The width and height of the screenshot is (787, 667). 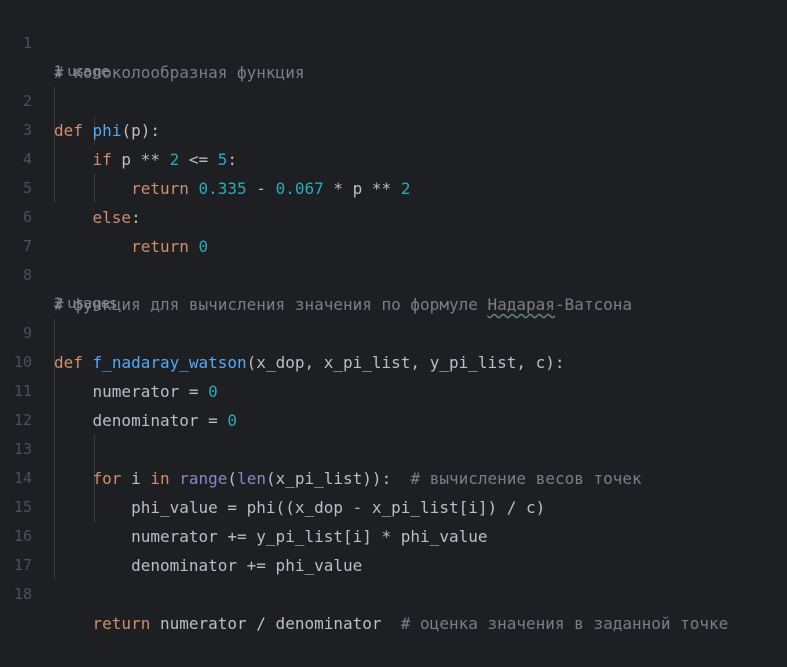 What do you see at coordinates (393, 360) in the screenshot?
I see `code-line-10: 10 numerator = 0` at bounding box center [393, 360].